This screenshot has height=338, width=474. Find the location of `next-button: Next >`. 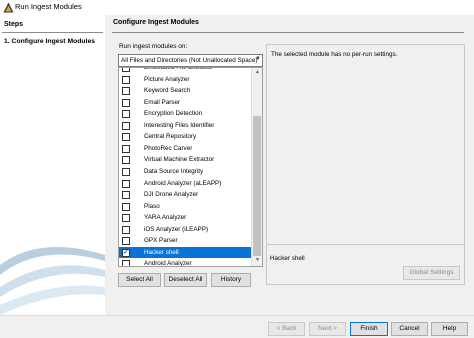

next-button: Next > is located at coordinates (327, 329).